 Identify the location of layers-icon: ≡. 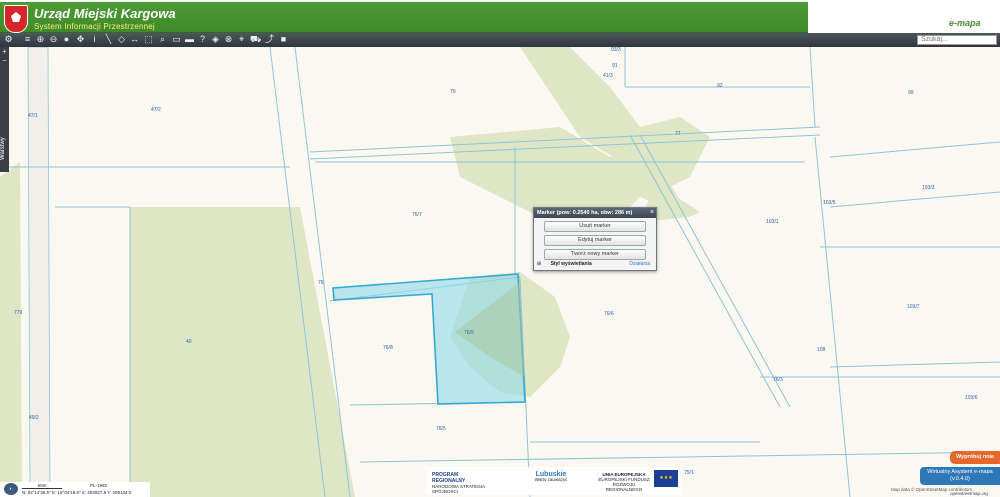
(27, 39).